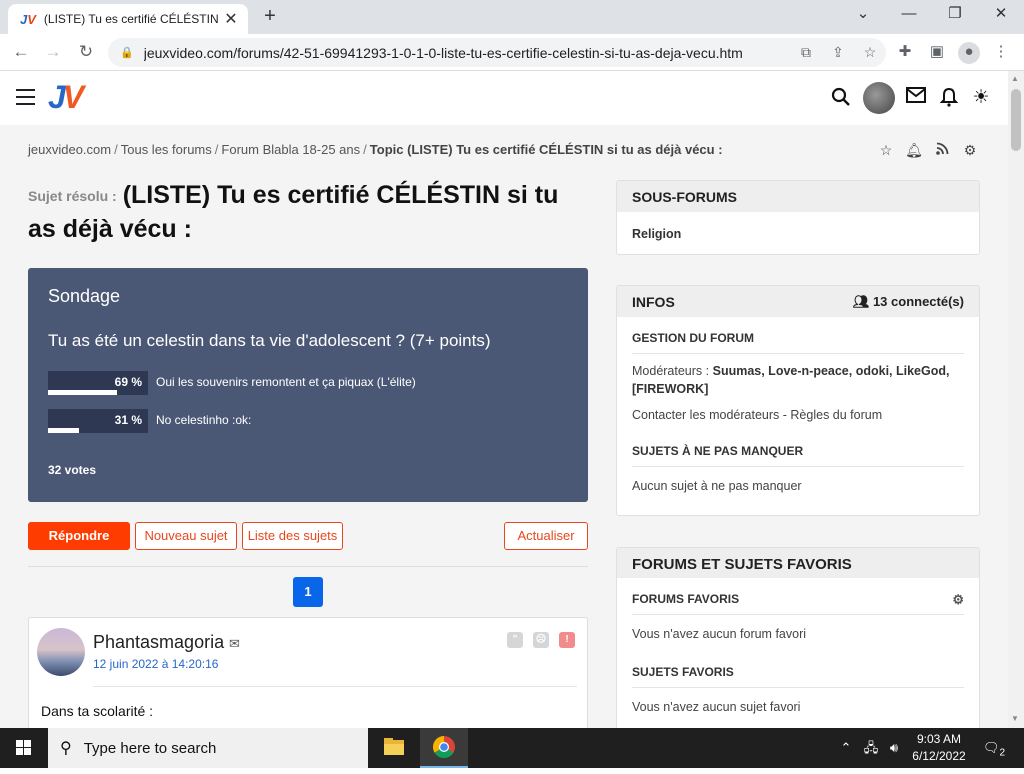 This screenshot has width=1024, height=774. What do you see at coordinates (66, 748) in the screenshot?
I see `search-icon: ⚲` at bounding box center [66, 748].